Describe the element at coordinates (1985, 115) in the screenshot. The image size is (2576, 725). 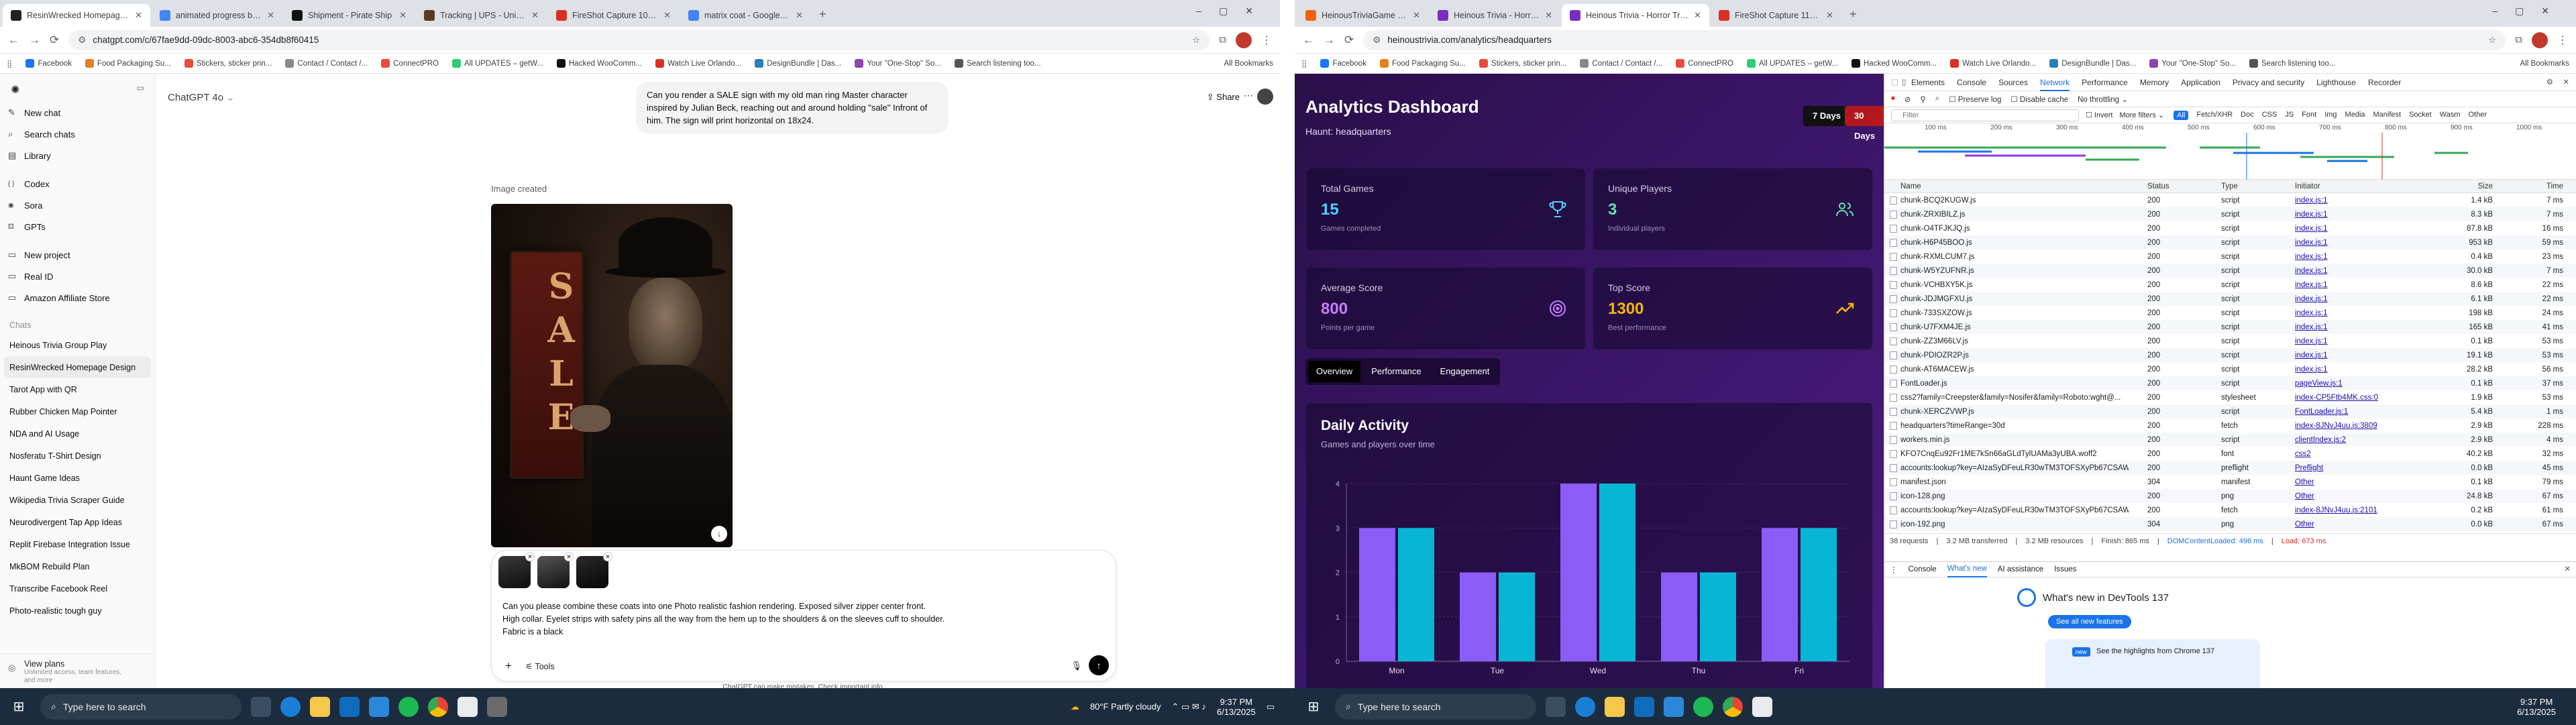
I see `filter-input` at that location.